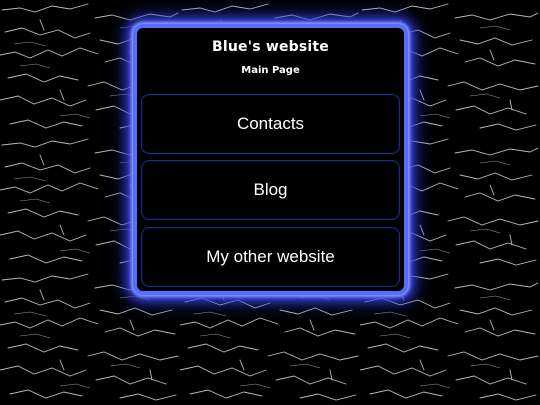 This screenshot has height=405, width=540. Describe the element at coordinates (270, 70) in the screenshot. I see `page-subtitle: Main Page` at that location.